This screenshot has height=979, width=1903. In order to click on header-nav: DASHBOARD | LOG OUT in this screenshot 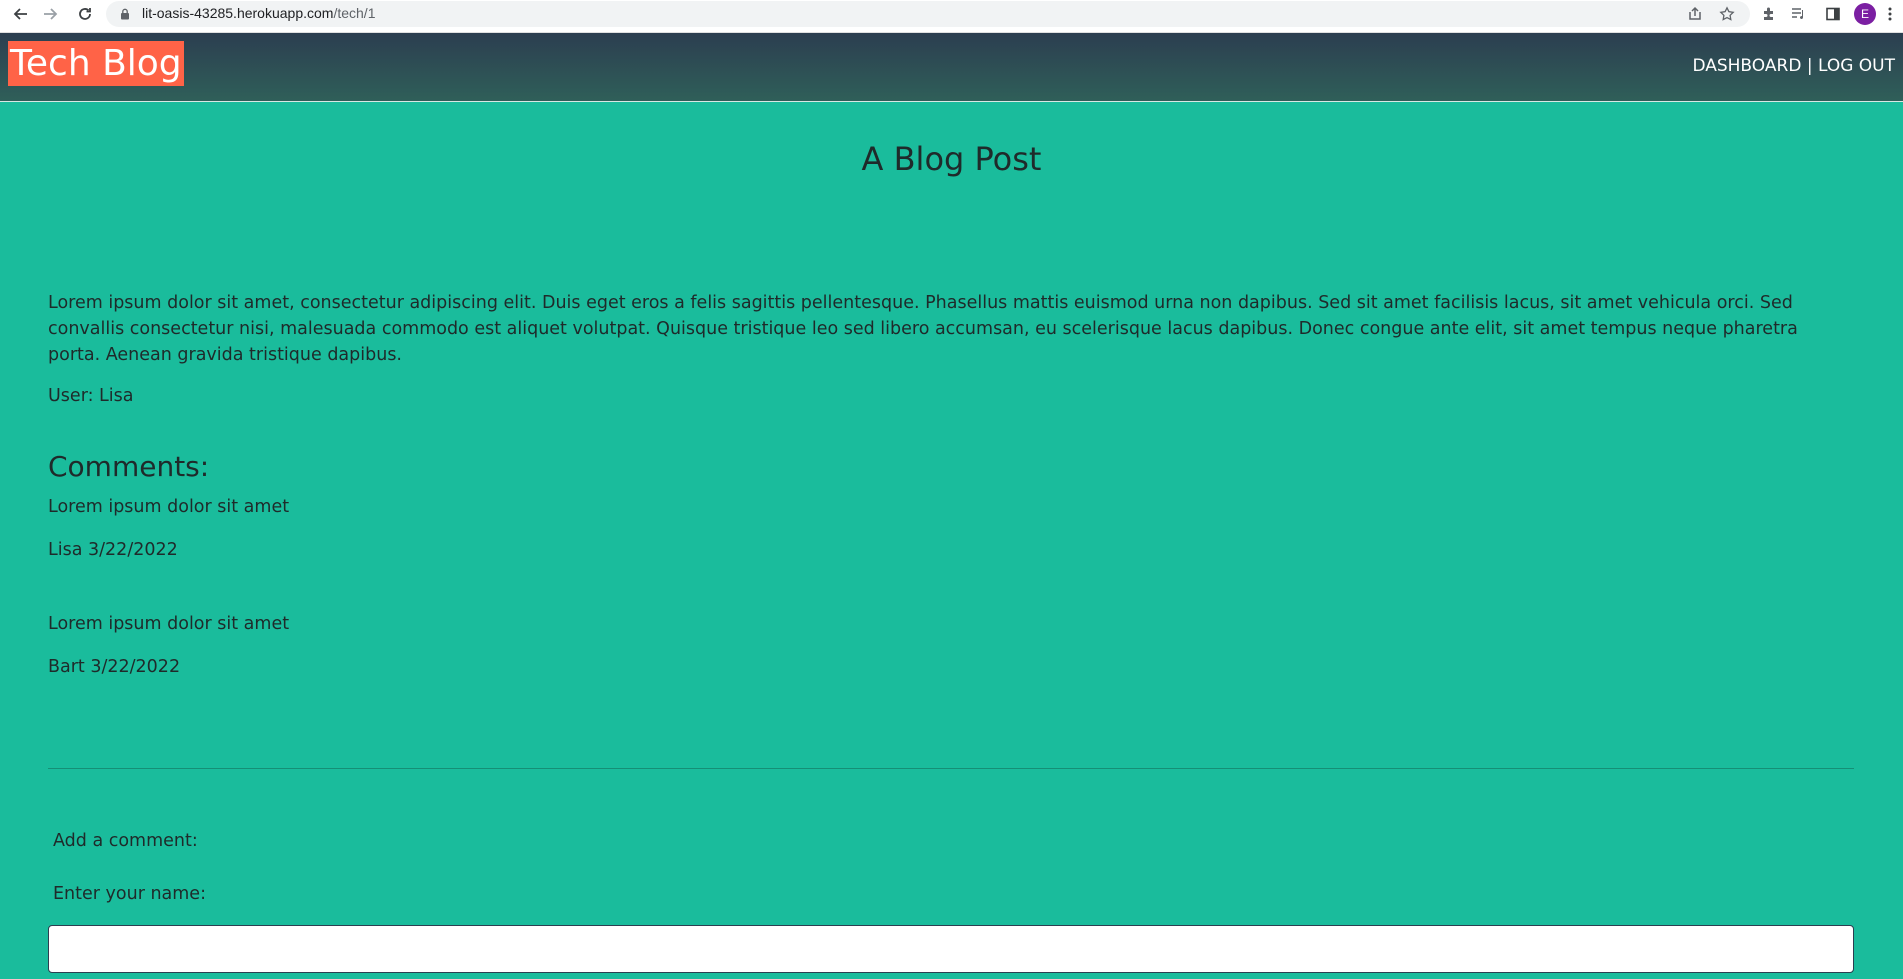, I will do `click(1793, 66)`.